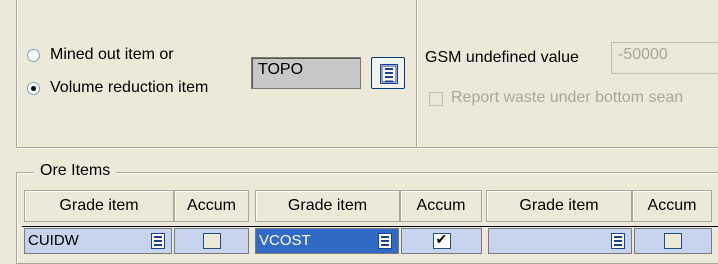  Describe the element at coordinates (99, 206) in the screenshot. I see `column-header-grade-item-1: Grade item` at that location.